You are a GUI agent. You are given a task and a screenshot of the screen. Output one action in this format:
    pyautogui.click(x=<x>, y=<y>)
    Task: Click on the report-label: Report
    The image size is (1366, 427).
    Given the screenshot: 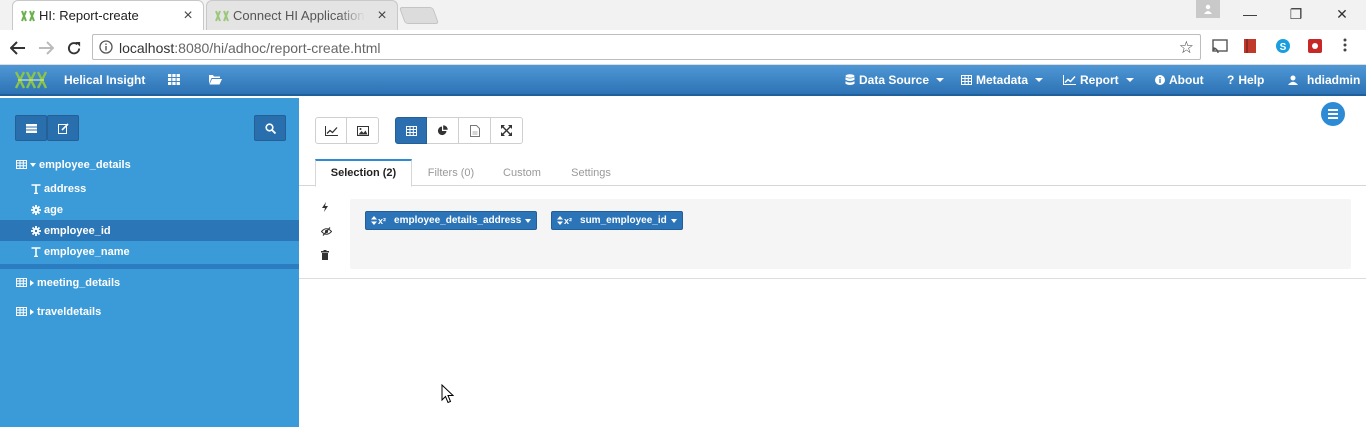 What is the action you would take?
    pyautogui.click(x=1099, y=80)
    